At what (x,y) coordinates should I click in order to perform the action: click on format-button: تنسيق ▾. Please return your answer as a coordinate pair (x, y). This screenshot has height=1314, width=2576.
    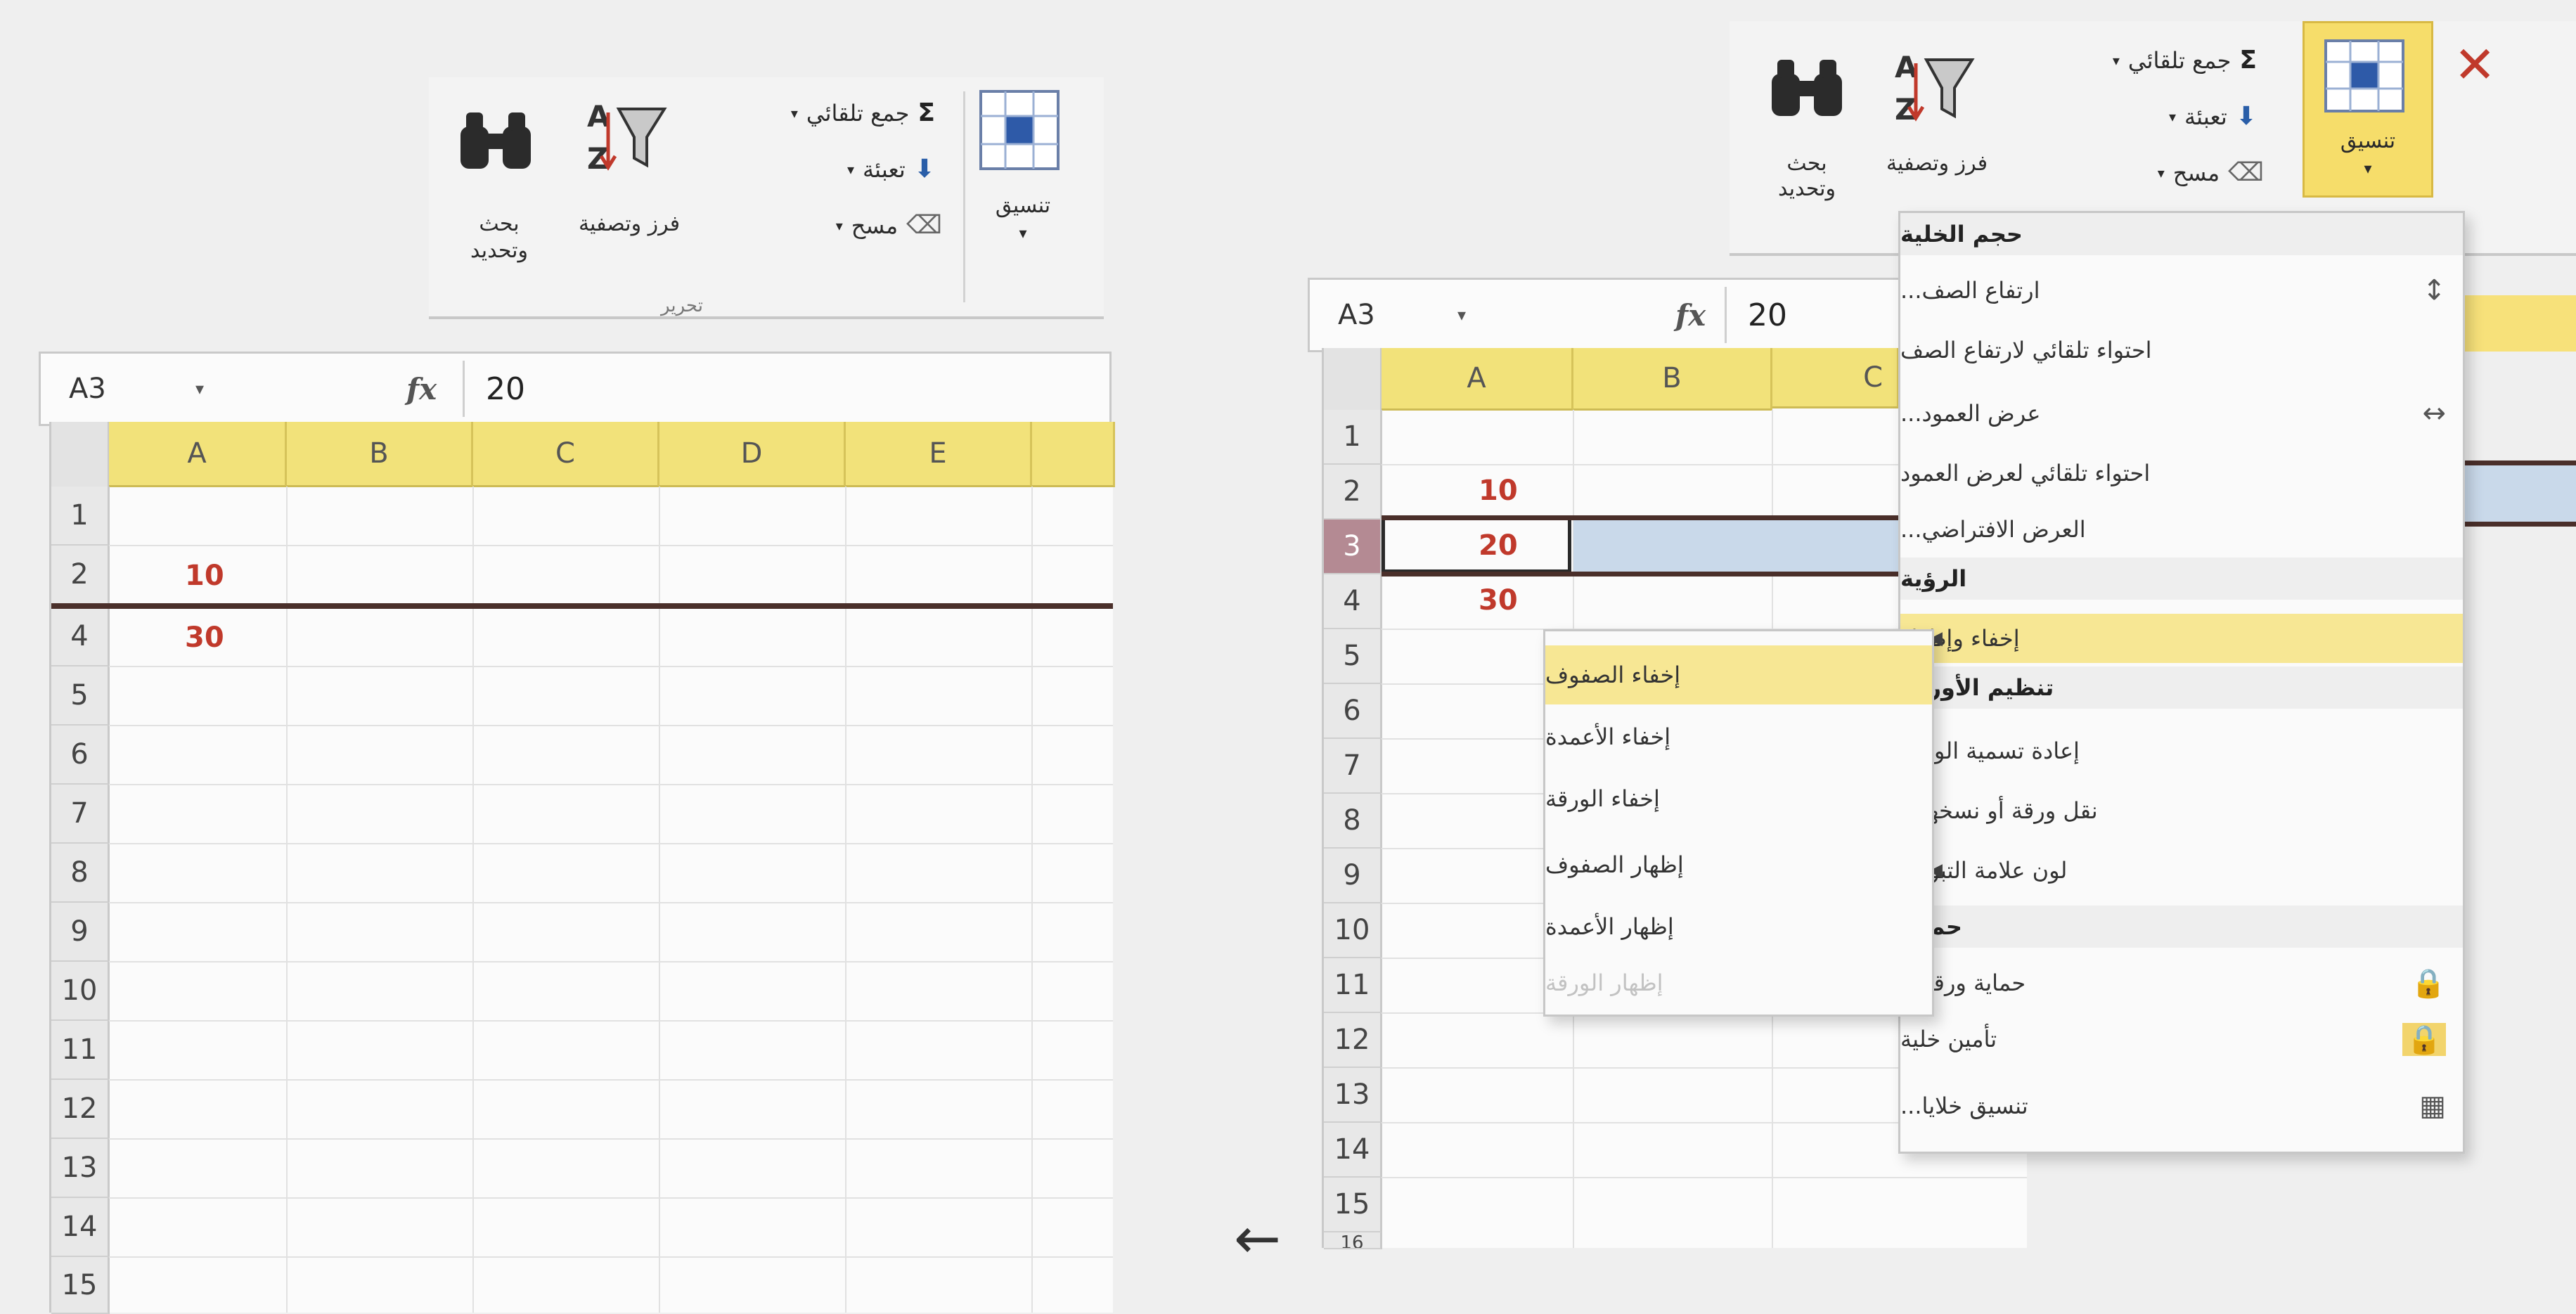
    Looking at the image, I should click on (2368, 109).